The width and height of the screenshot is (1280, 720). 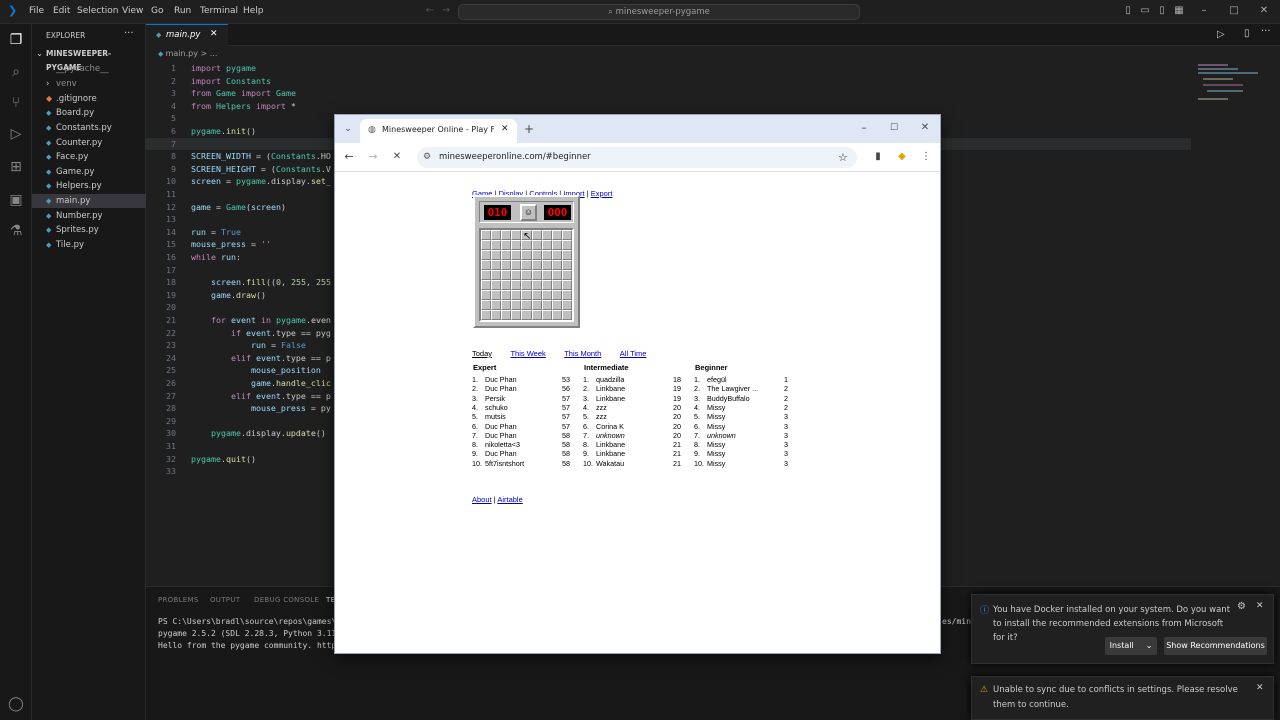 I want to click on code-line: 11, so click(x=241, y=194).